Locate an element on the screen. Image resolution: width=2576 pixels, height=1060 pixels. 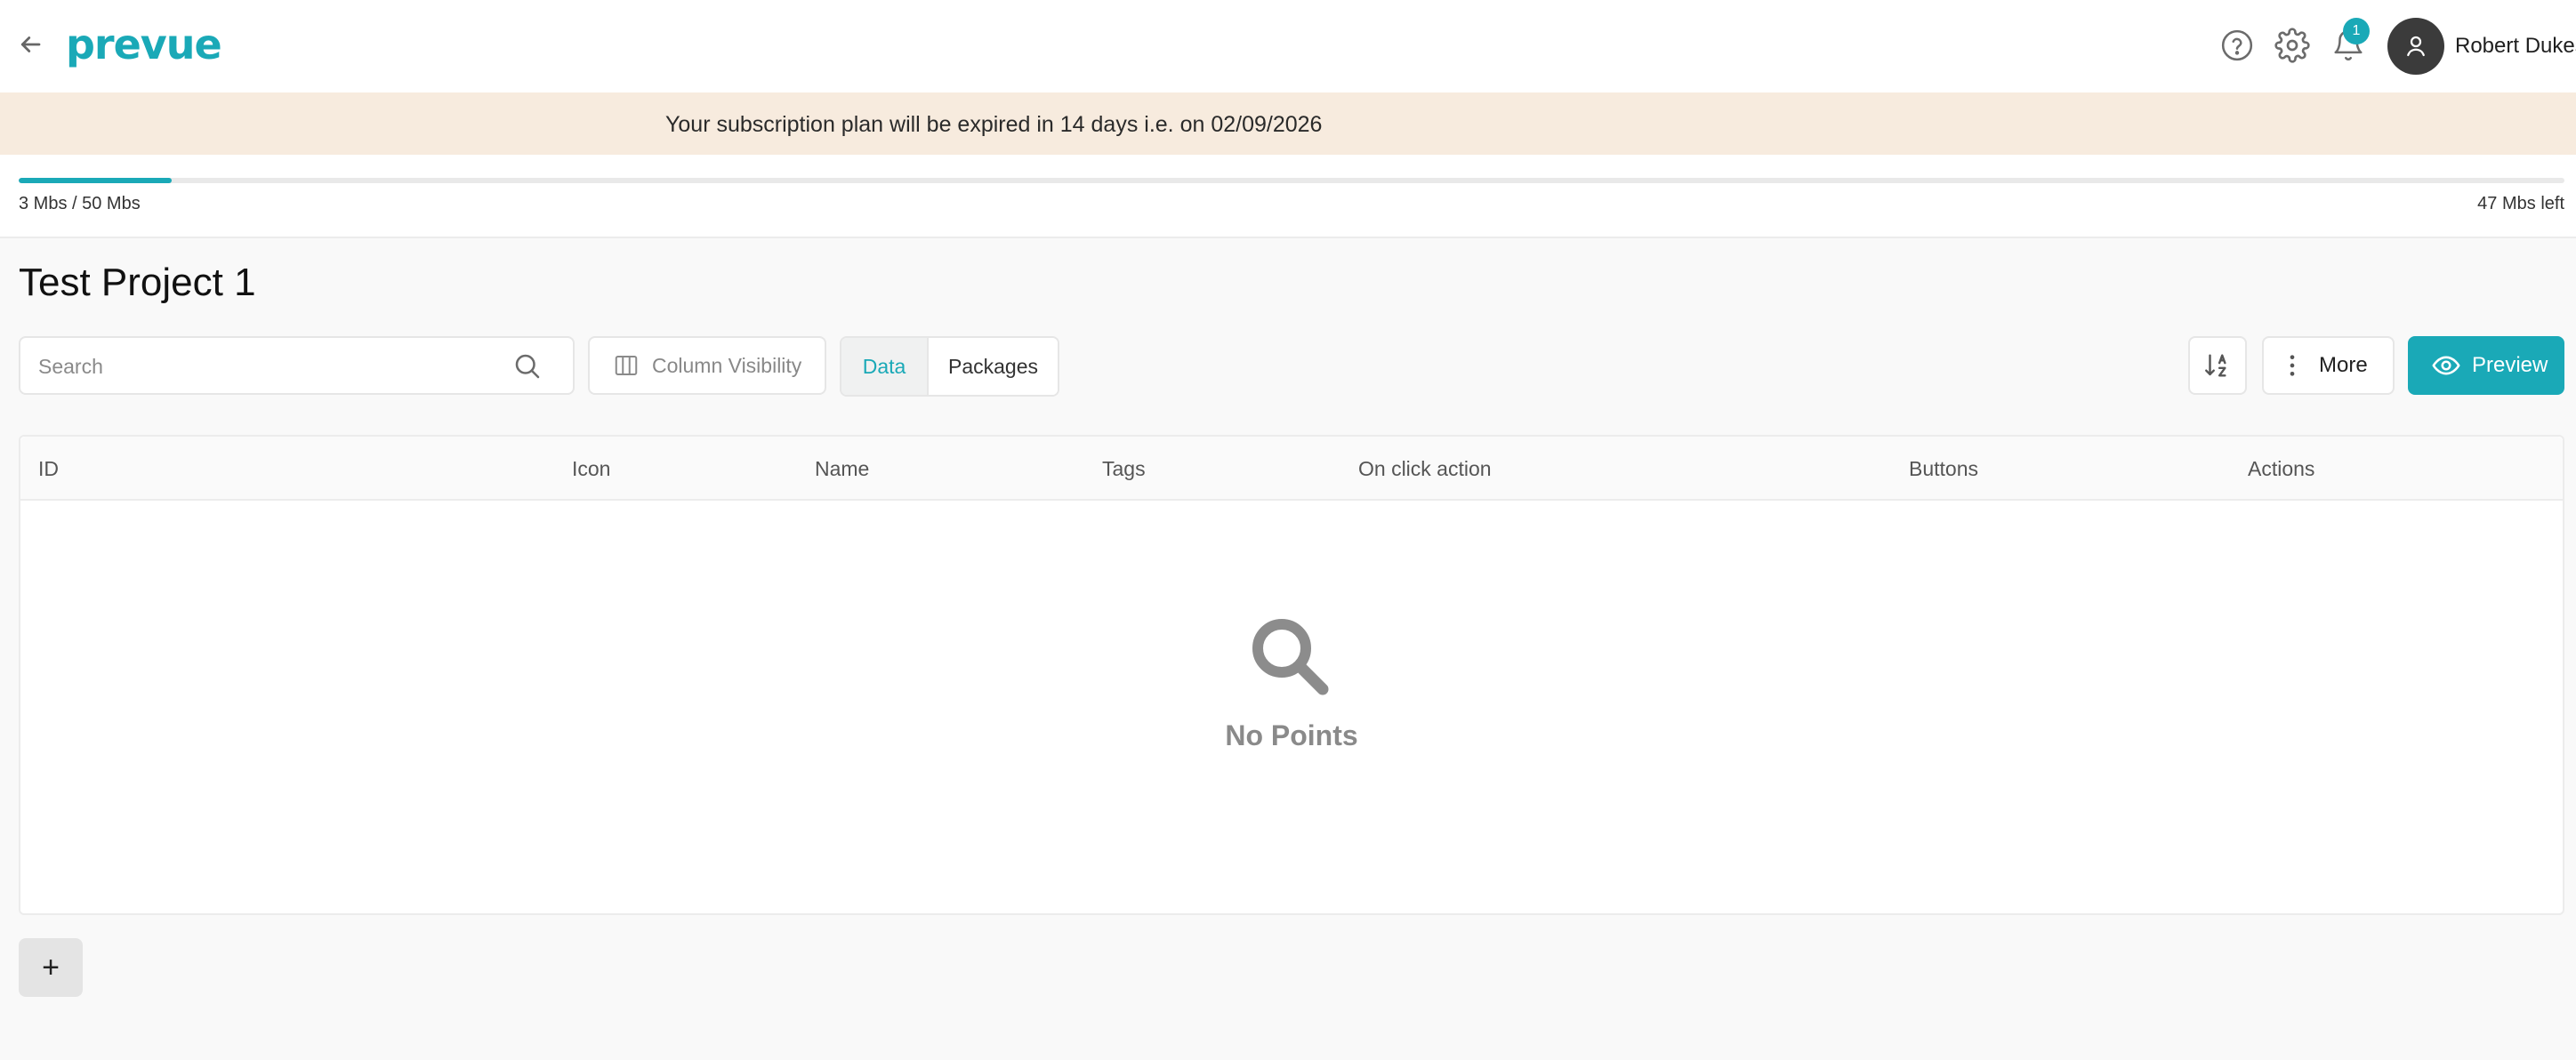
sort-button is located at coordinates (2217, 365).